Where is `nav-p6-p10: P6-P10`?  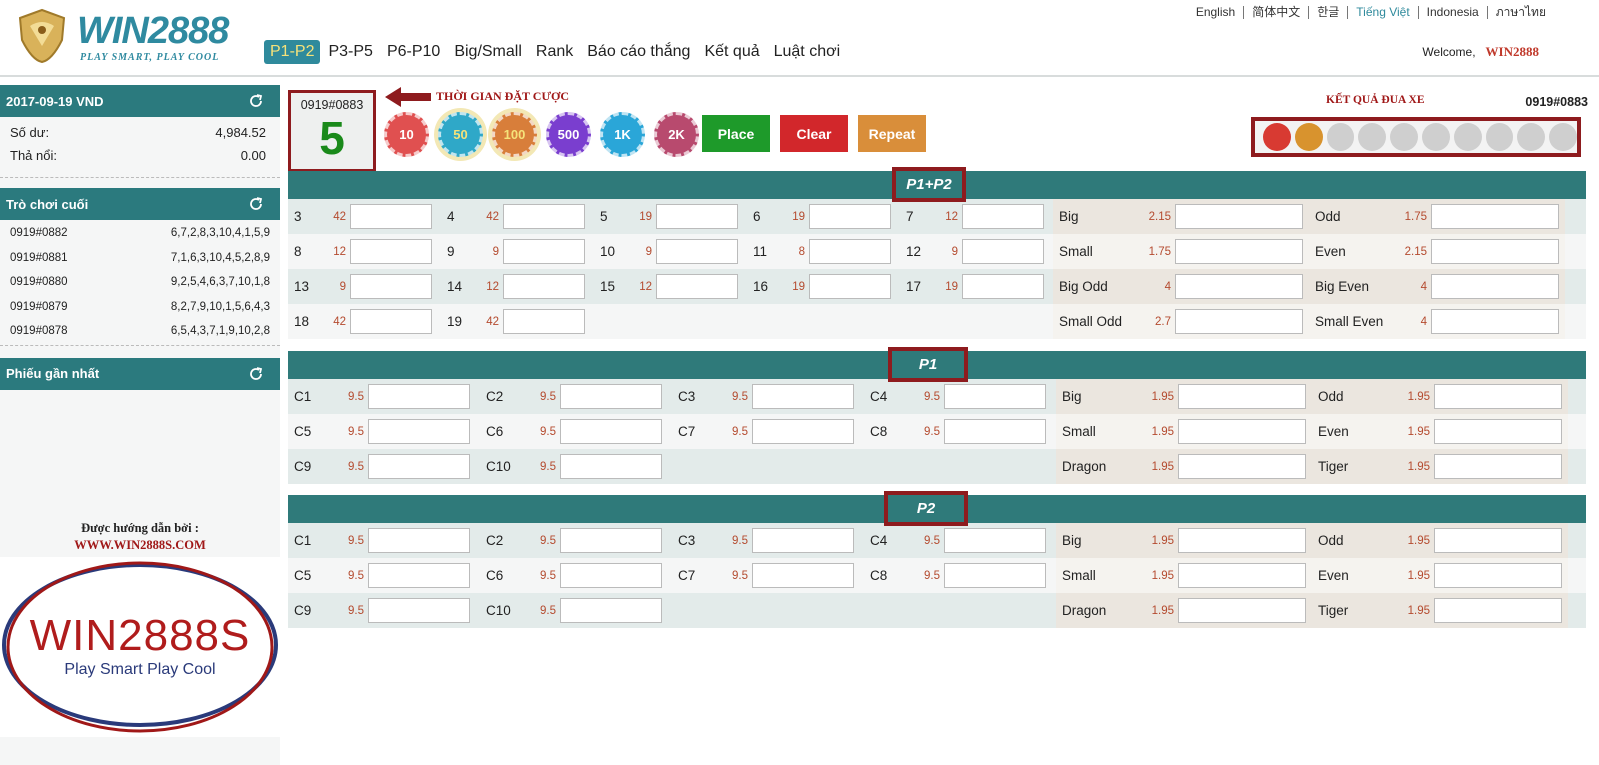
nav-p6-p10: P6-P10 is located at coordinates (413, 52).